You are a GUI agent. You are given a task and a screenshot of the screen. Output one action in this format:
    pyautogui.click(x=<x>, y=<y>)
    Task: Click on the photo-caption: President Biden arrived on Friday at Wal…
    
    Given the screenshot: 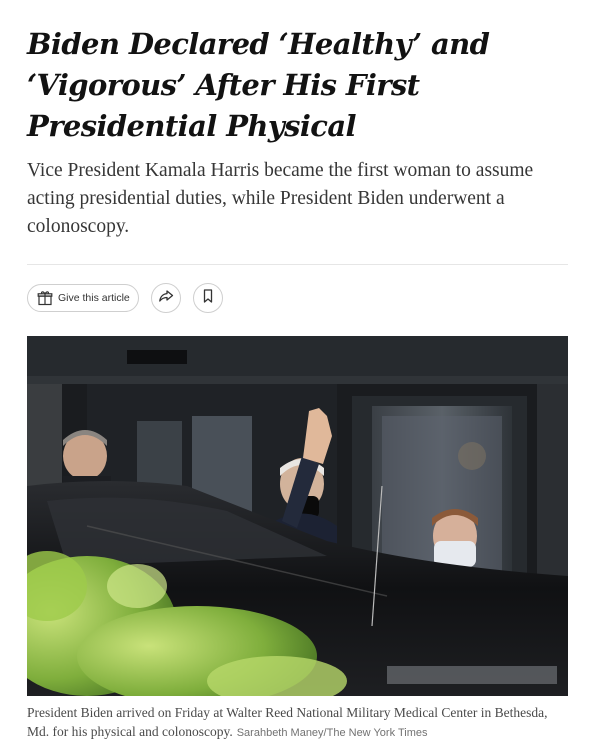 What is the action you would take?
    pyautogui.click(x=299, y=723)
    